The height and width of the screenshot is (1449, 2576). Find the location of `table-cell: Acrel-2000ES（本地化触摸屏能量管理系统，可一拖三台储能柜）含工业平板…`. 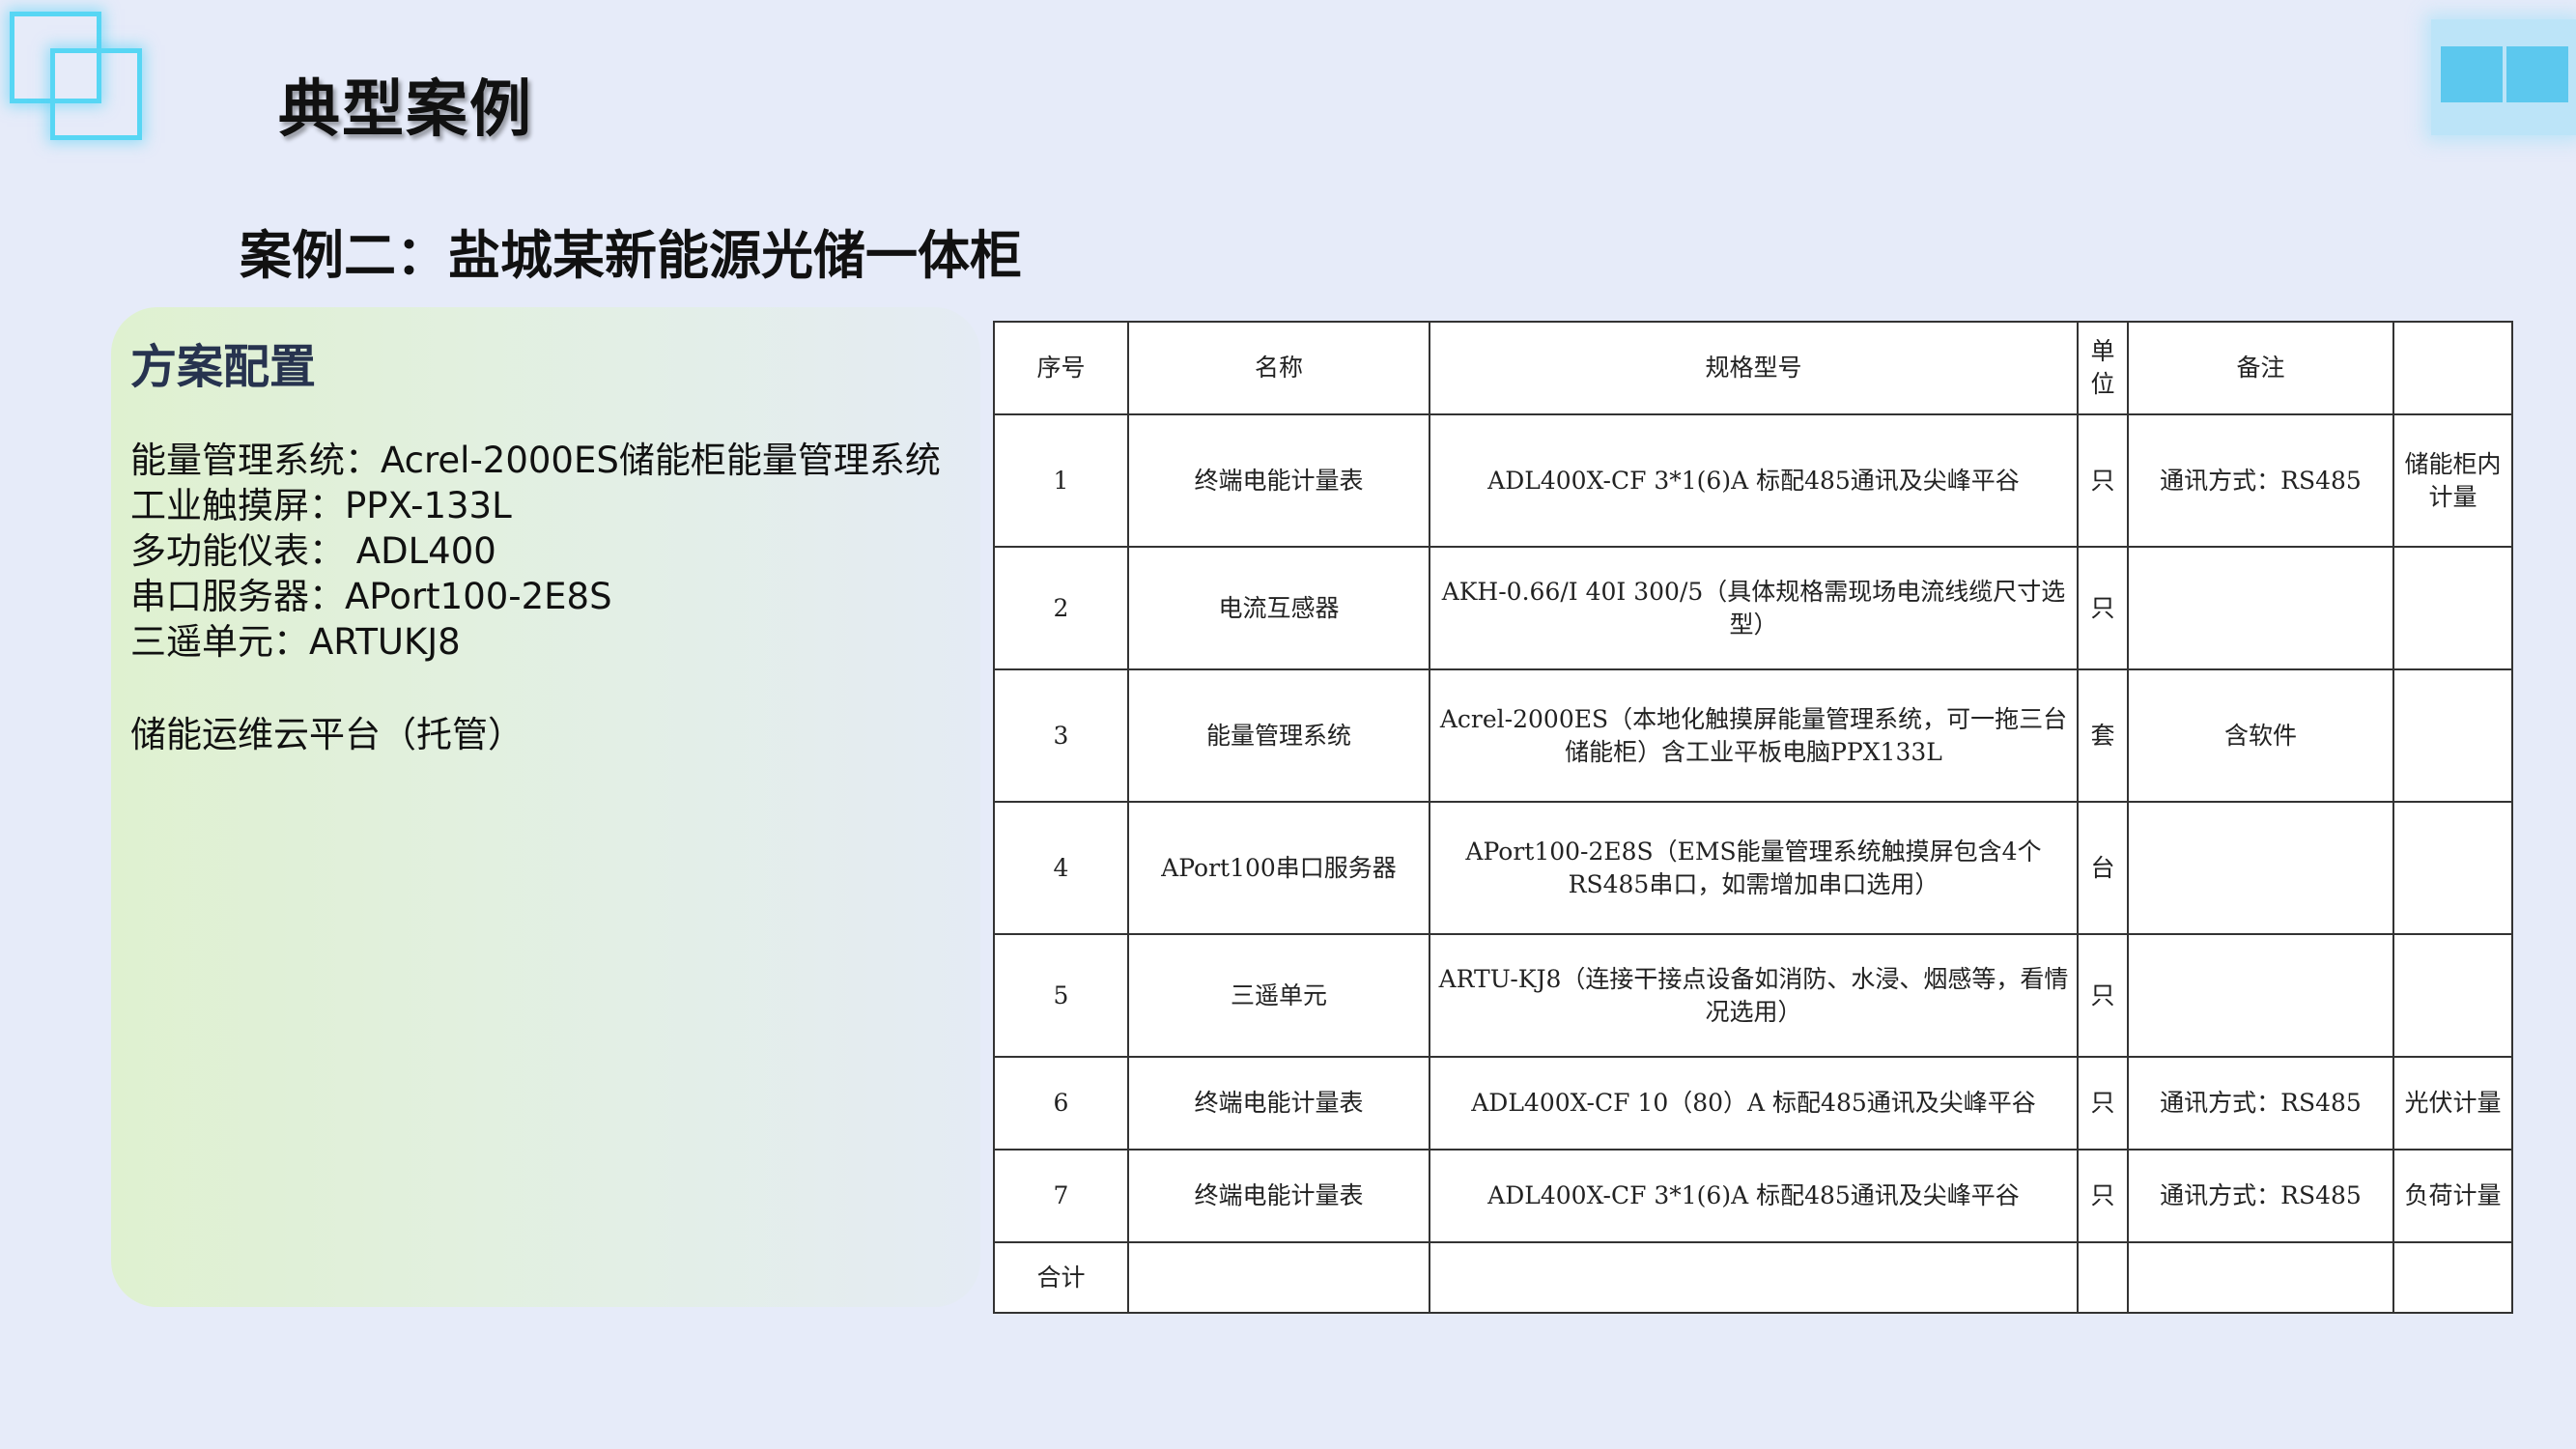

table-cell: Acrel-2000ES（本地化触摸屏能量管理系统，可一拖三台储能柜）含工业平板… is located at coordinates (1754, 735).